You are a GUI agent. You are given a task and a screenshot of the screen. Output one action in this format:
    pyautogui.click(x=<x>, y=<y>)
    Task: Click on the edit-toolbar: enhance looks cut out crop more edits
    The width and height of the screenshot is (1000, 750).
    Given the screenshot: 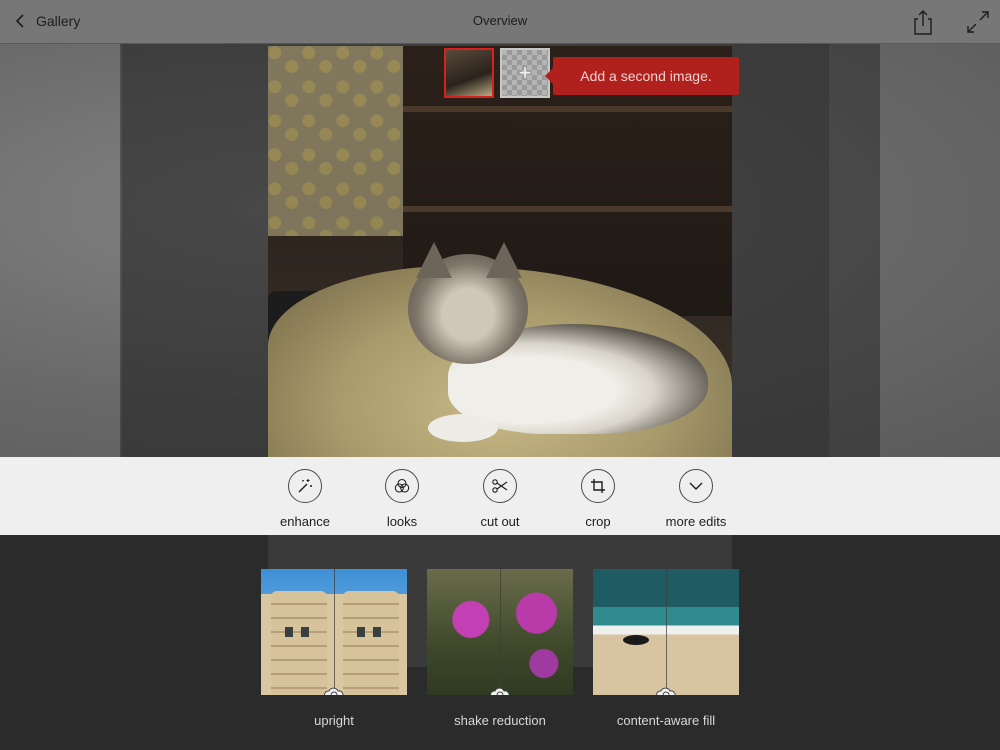 What is the action you would take?
    pyautogui.click(x=500, y=496)
    